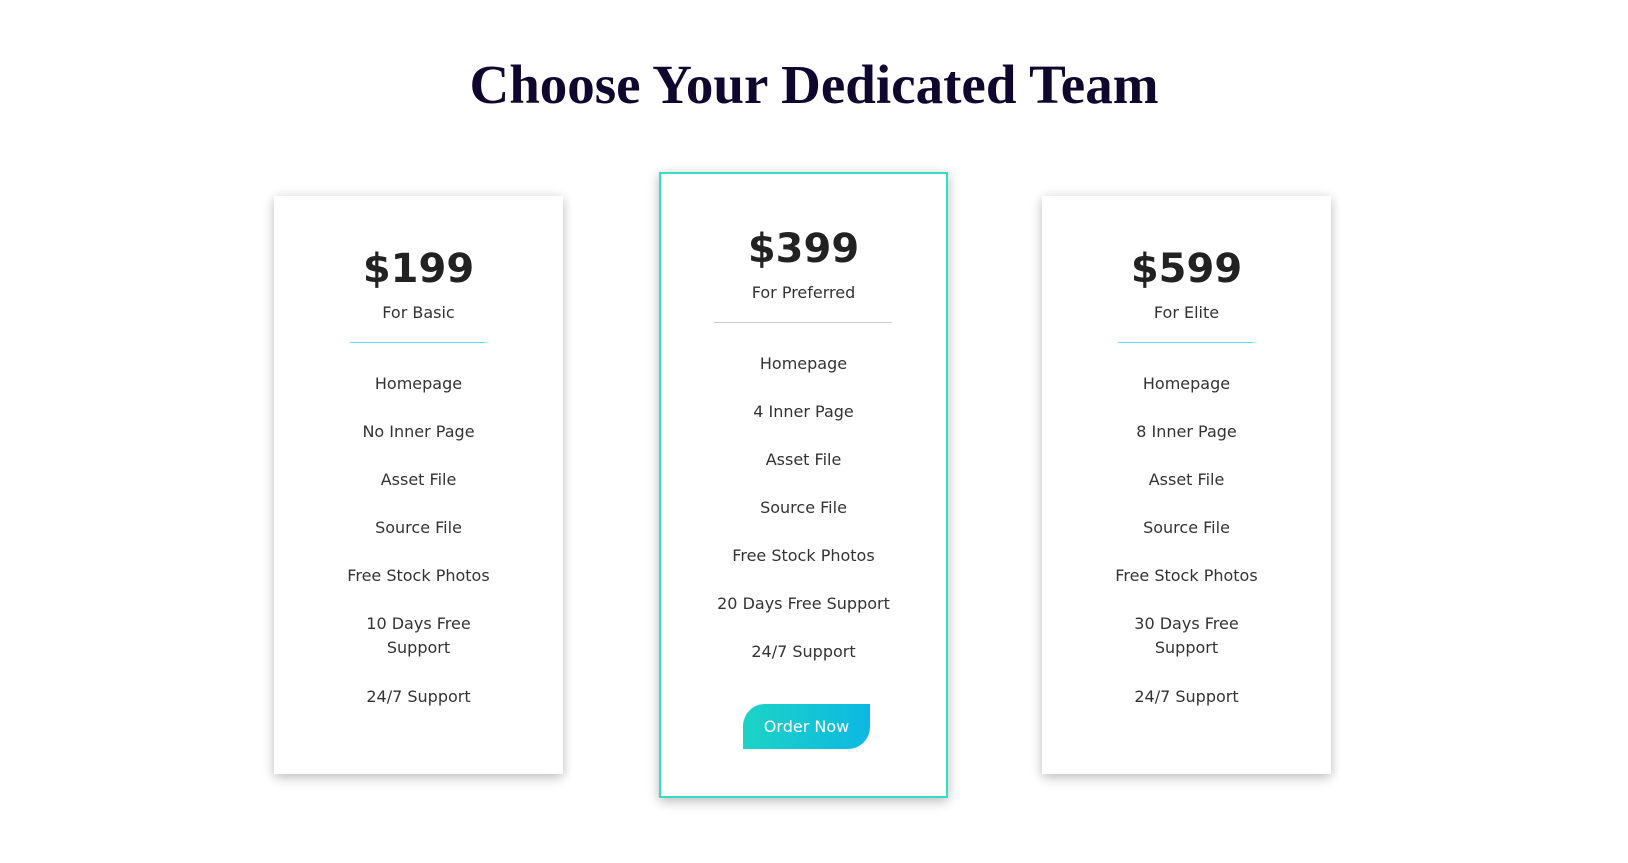 This screenshot has height=863, width=1628. I want to click on page-title: Choose Your Dedicated Team, so click(814, 84).